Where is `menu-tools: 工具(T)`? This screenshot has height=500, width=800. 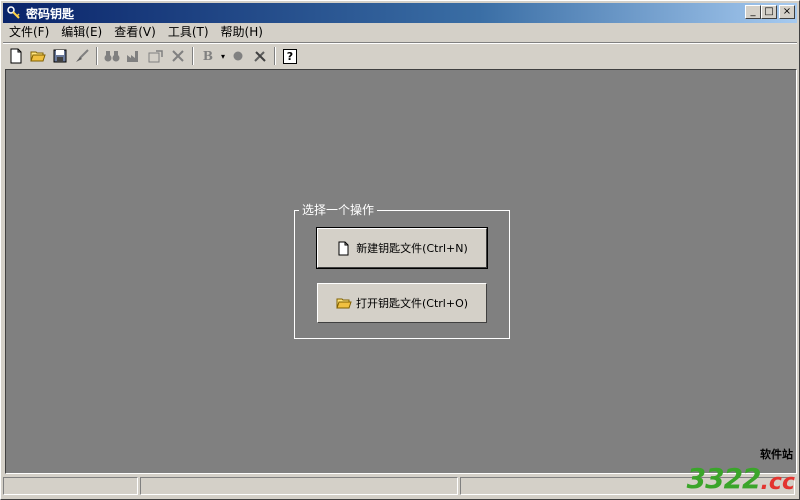
menu-tools: 工具(T) is located at coordinates (188, 32).